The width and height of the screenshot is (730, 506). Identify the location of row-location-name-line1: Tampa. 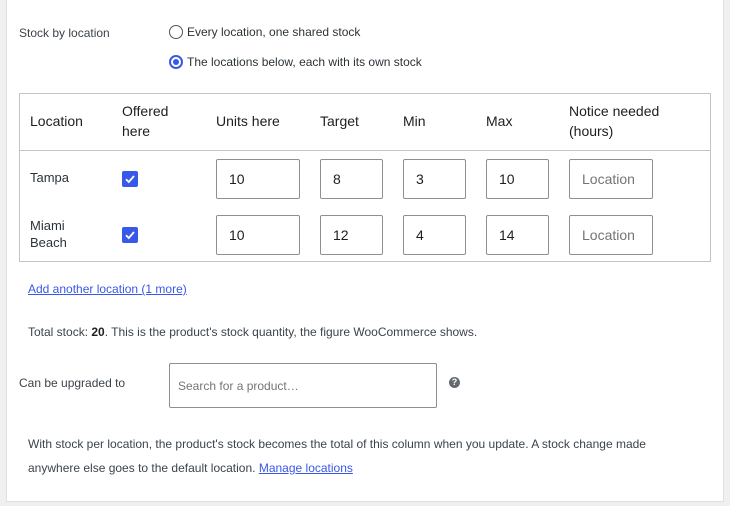
(50, 177).